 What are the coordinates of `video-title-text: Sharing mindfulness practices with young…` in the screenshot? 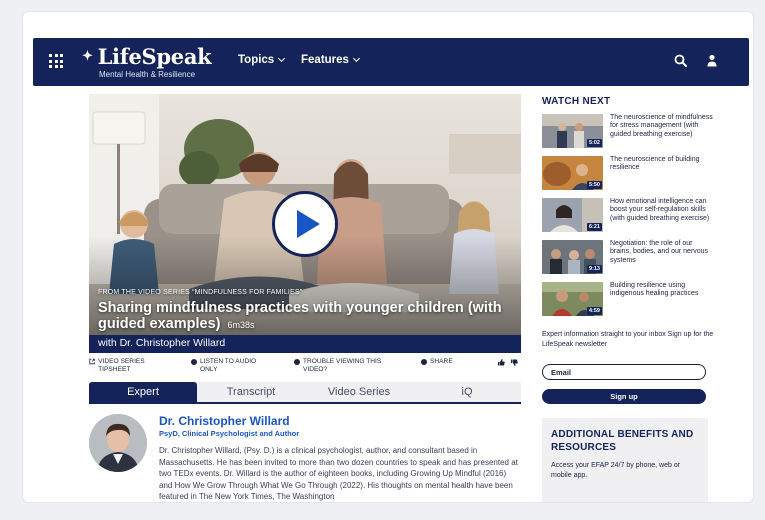 It's located at (300, 316).